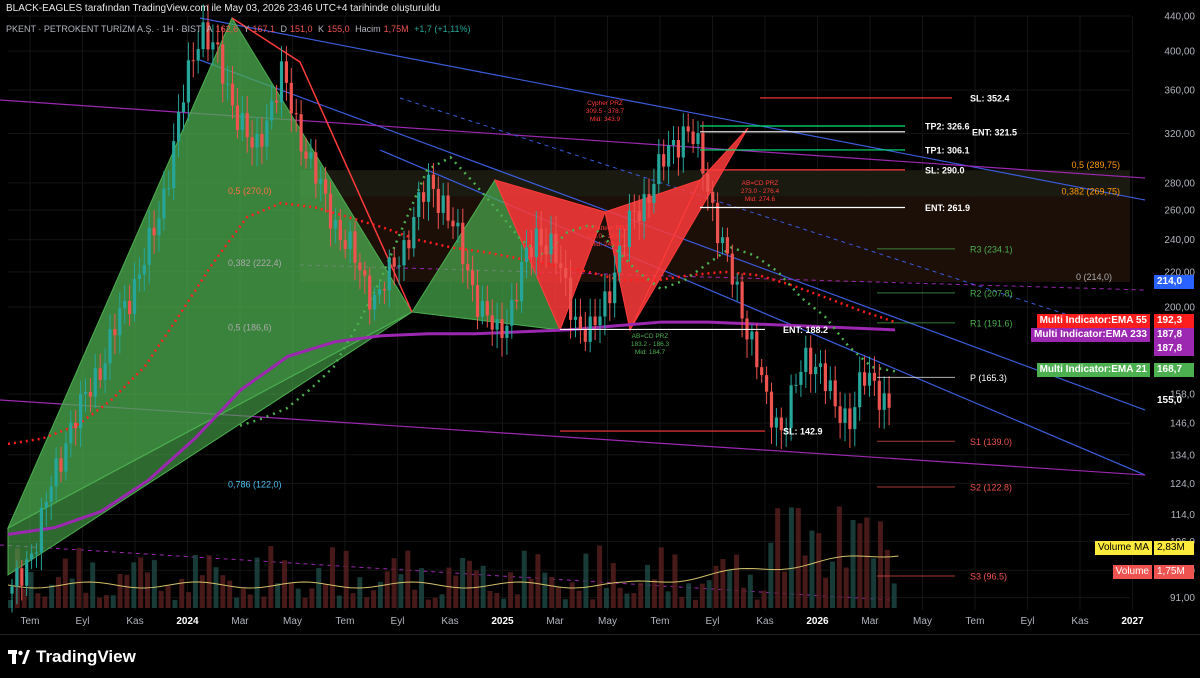 The height and width of the screenshot is (678, 1200). Describe the element at coordinates (991, 293) in the screenshot. I see `pivot-label: R2 (207.8)` at that location.